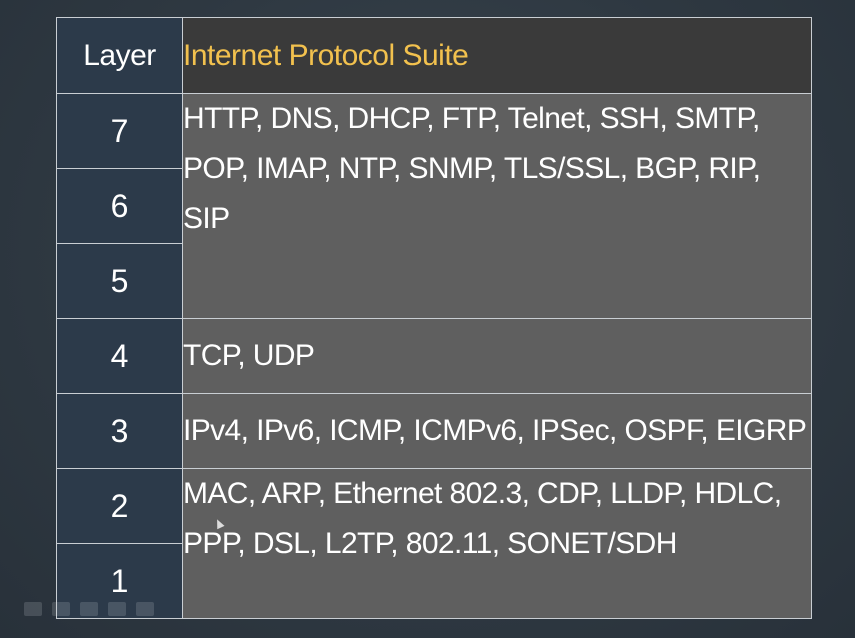 This screenshot has width=855, height=638. I want to click on layer-number: 5, so click(119, 281).